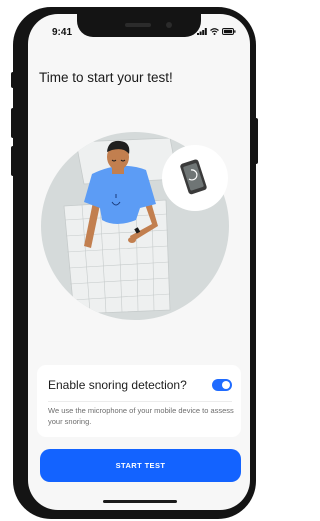 The height and width of the screenshot is (521, 320). What do you see at coordinates (13, 80) in the screenshot?
I see `mute-switch` at bounding box center [13, 80].